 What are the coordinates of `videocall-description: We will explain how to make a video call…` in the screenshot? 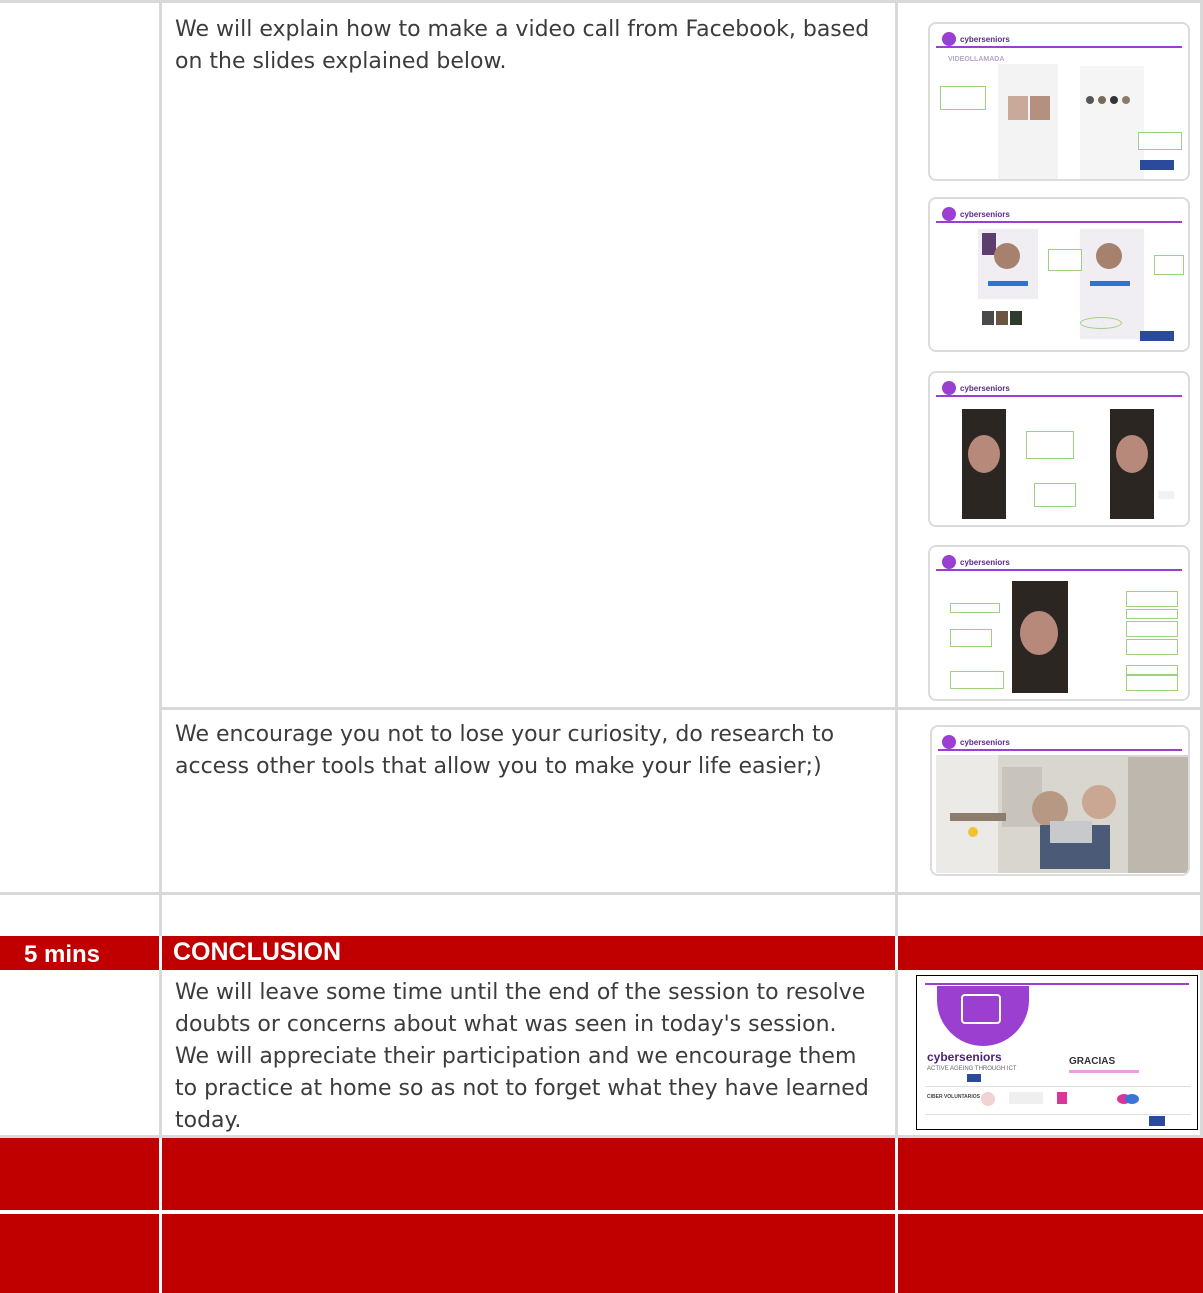 It's located at (522, 45).